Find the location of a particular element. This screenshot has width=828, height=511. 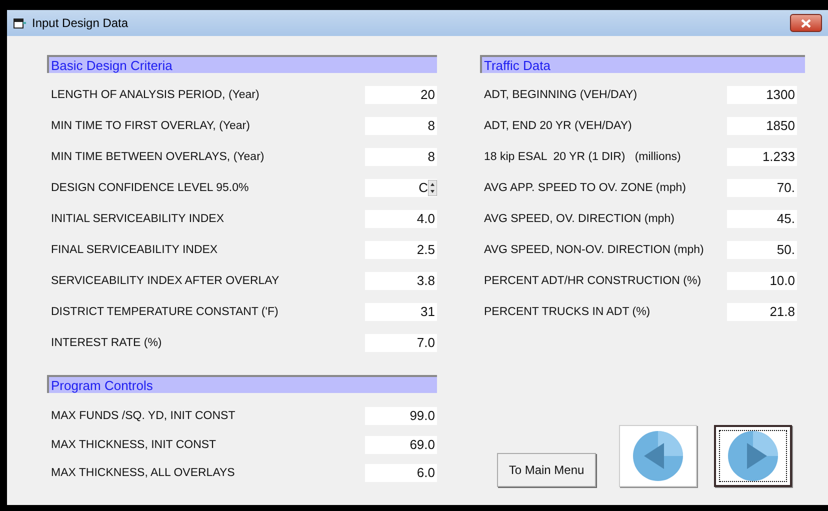

input-field: 69.0 is located at coordinates (401, 445).